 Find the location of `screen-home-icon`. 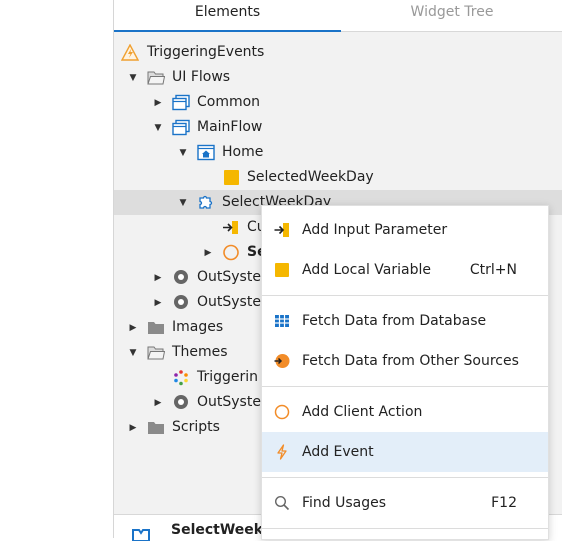

screen-home-icon is located at coordinates (206, 152).